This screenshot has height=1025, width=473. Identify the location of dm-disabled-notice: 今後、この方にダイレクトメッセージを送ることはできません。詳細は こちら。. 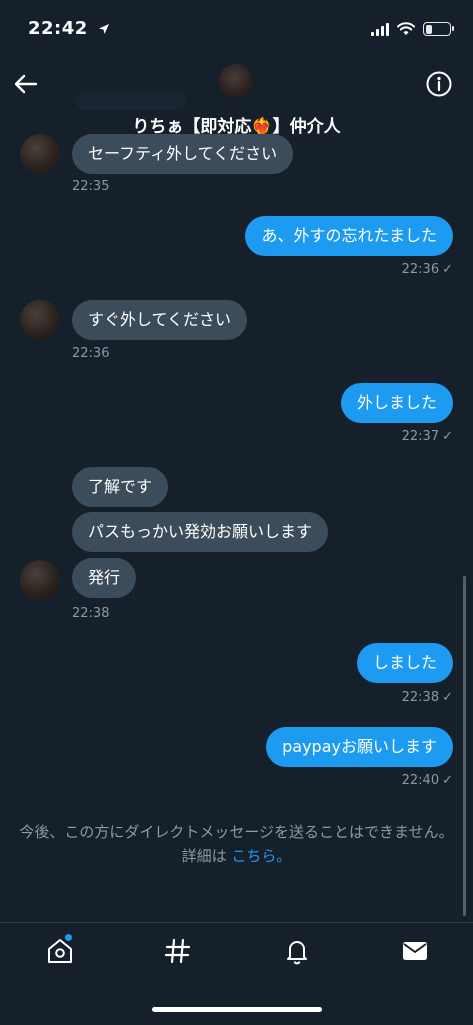
(236, 844).